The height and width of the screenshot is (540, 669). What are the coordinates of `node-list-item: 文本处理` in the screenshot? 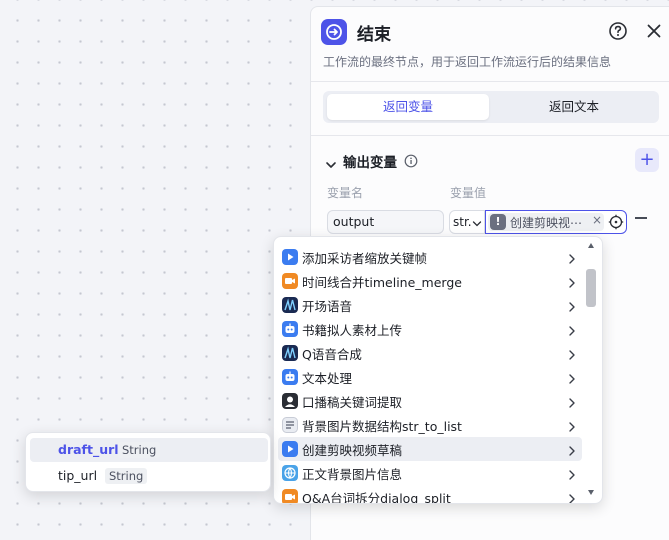 It's located at (430, 377).